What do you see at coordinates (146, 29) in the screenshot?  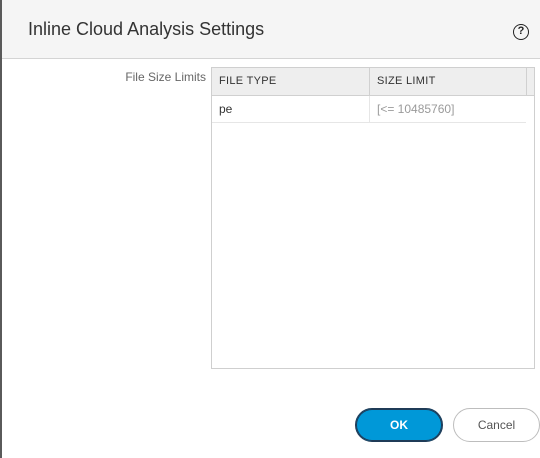 I see `dialog-title: Inline Cloud Analysis Settings` at bounding box center [146, 29].